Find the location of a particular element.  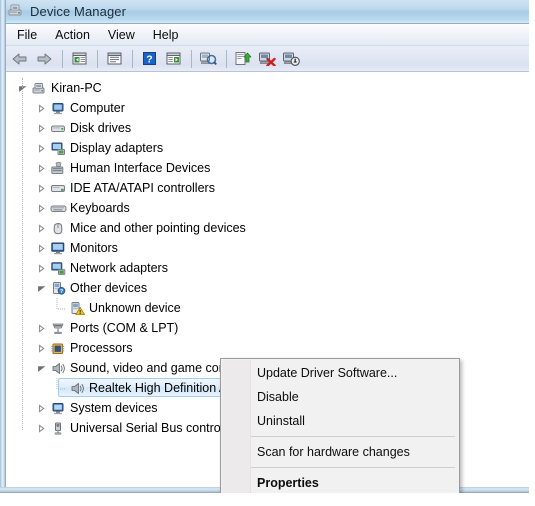

tool-bar: ? is located at coordinates (264, 59).